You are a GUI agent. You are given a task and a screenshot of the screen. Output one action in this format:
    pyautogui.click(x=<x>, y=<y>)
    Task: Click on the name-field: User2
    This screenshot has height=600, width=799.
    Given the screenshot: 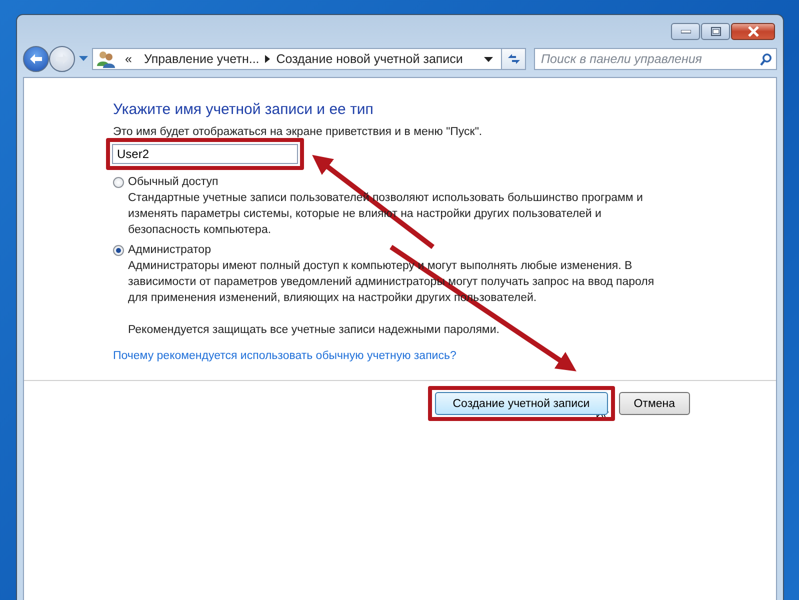 What is the action you would take?
    pyautogui.click(x=205, y=154)
    